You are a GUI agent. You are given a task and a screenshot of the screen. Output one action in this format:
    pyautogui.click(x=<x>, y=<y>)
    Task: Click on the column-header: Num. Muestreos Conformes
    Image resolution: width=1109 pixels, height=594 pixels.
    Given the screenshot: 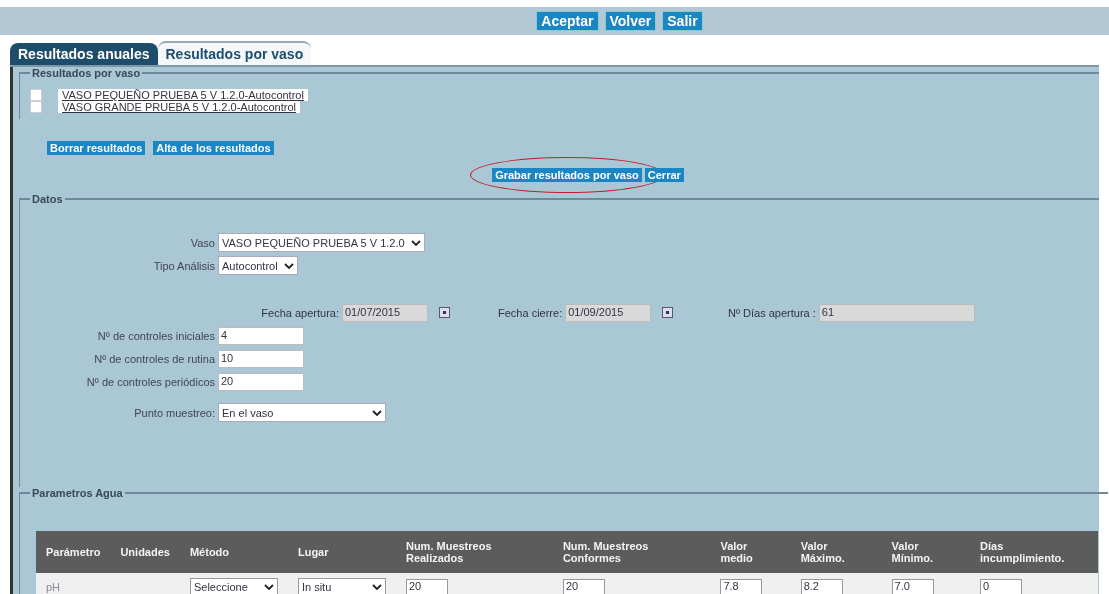 What is the action you would take?
    pyautogui.click(x=631, y=552)
    